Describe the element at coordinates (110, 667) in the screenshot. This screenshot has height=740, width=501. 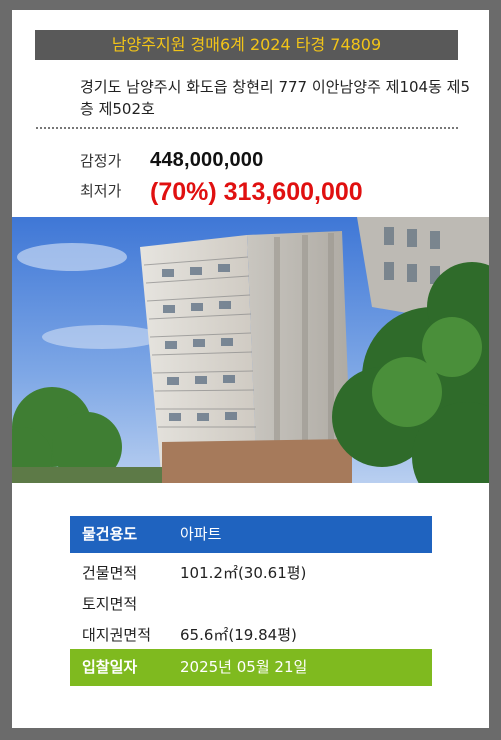
I see `detail-label: 입찰일자` at that location.